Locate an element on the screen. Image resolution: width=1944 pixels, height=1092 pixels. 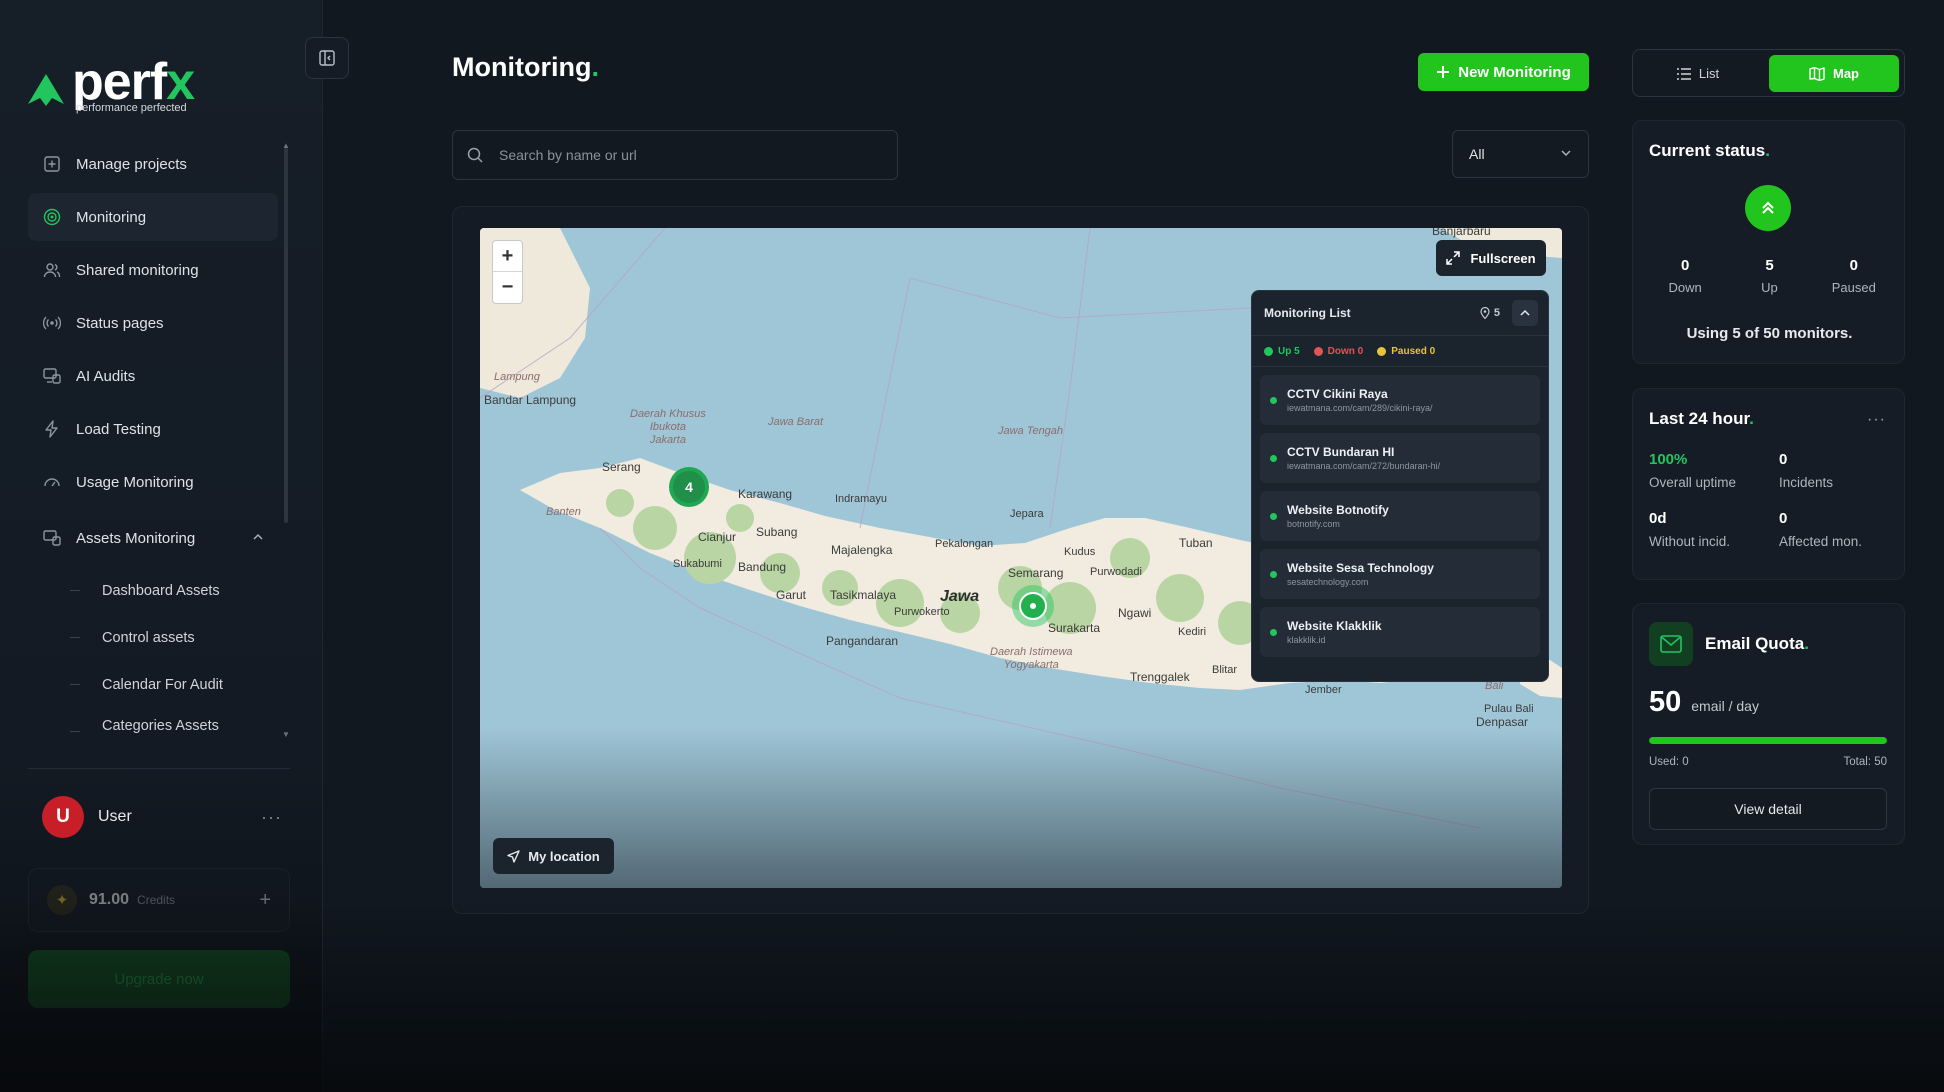
lightning-icon is located at coordinates (52, 429).